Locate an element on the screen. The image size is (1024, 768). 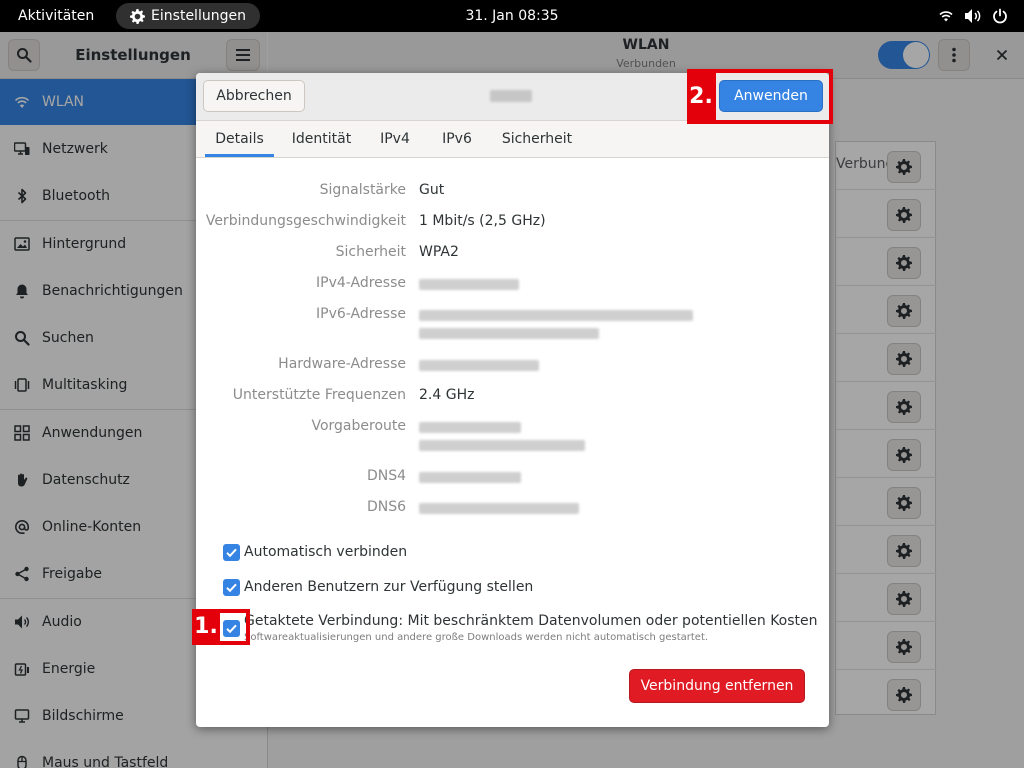
volume-icon is located at coordinates (973, 16).